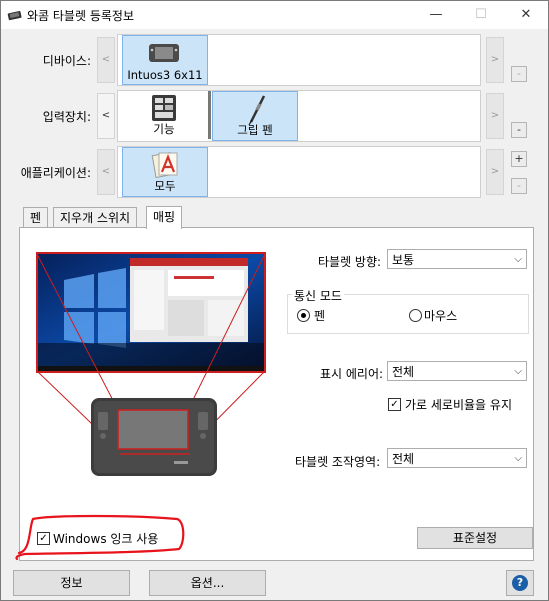  Describe the element at coordinates (80, 16) in the screenshot. I see `window-title: 와콤 타블렛 등록정보` at that location.